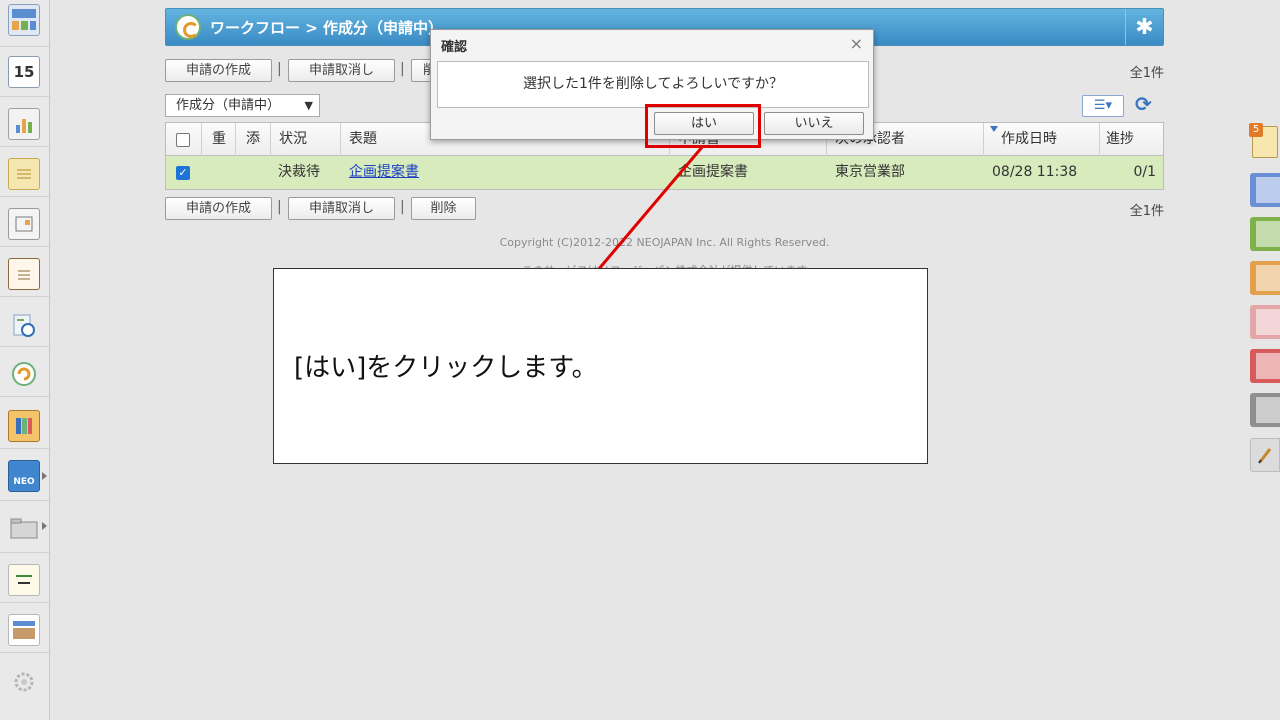 The height and width of the screenshot is (720, 1280). Describe the element at coordinates (1265, 455) in the screenshot. I see `pencil-icon` at that location.